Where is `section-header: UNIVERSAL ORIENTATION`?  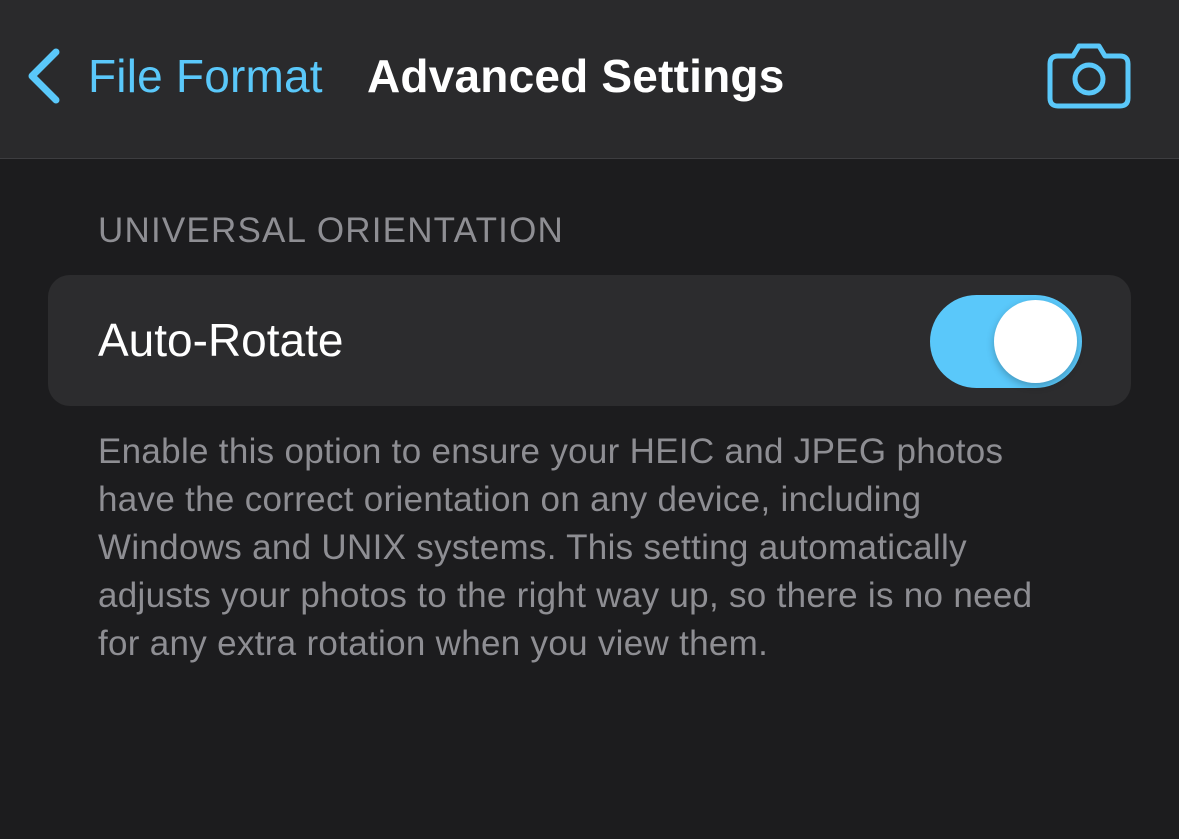 section-header: UNIVERSAL ORIENTATION is located at coordinates (331, 230).